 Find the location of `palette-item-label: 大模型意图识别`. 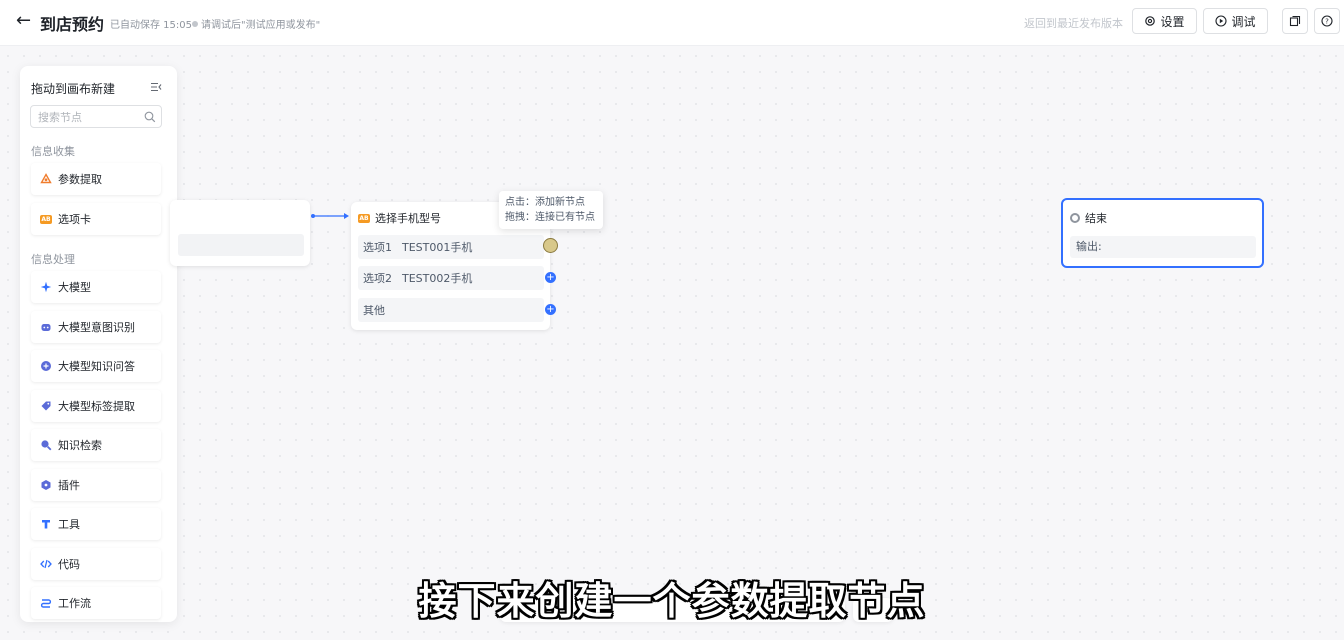

palette-item-label: 大模型意图识别 is located at coordinates (96, 327).